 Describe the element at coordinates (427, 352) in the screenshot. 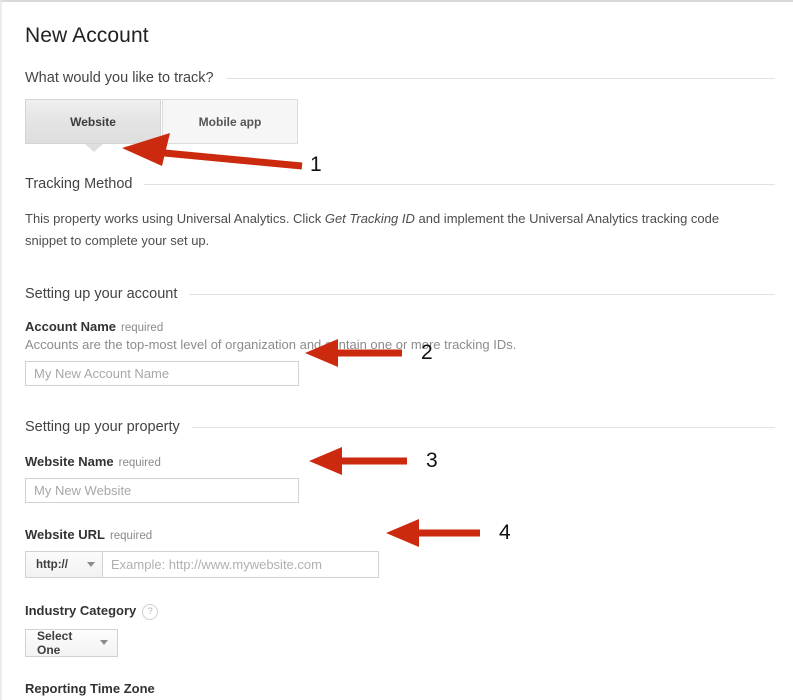

I see `annotation-number-2: 2` at that location.